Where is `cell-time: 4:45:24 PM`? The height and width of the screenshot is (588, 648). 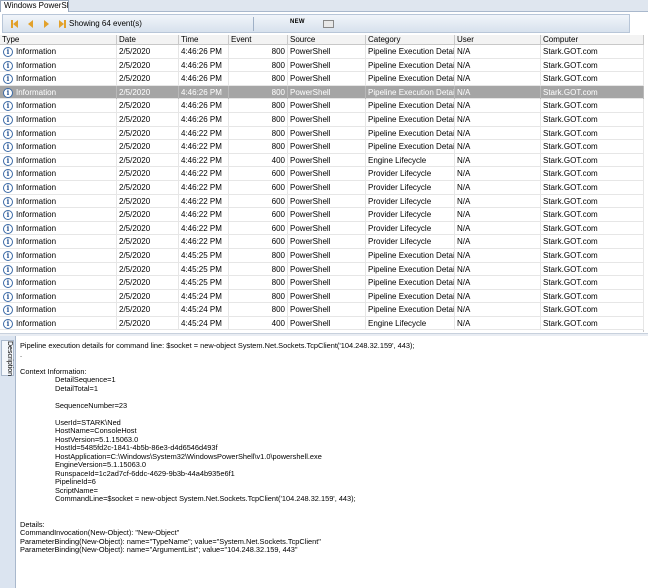 cell-time: 4:45:24 PM is located at coordinates (204, 323).